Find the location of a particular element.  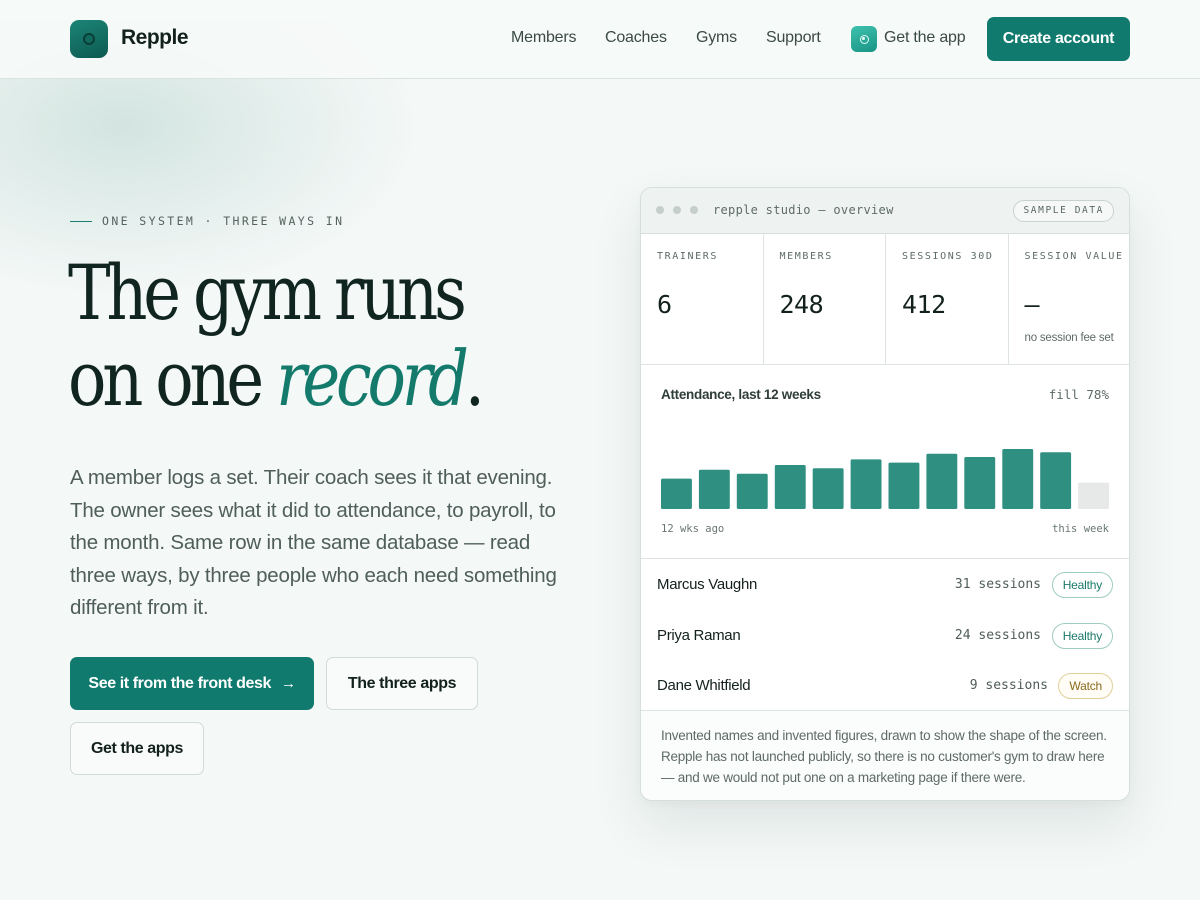

front-desk-button-label: See it from the front desk is located at coordinates (179, 683).